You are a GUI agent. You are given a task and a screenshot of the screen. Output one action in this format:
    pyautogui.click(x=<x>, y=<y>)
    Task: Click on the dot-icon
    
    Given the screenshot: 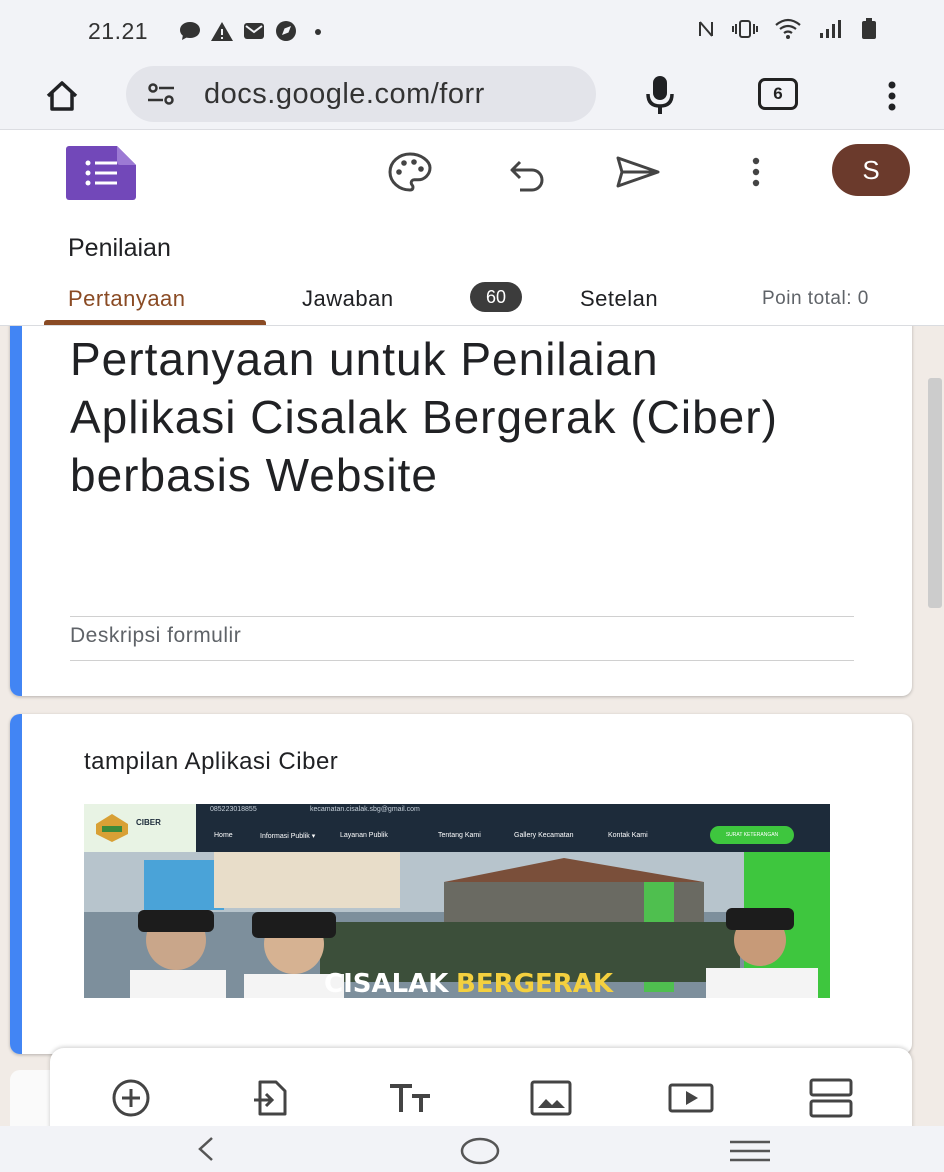 What is the action you would take?
    pyautogui.click(x=318, y=32)
    